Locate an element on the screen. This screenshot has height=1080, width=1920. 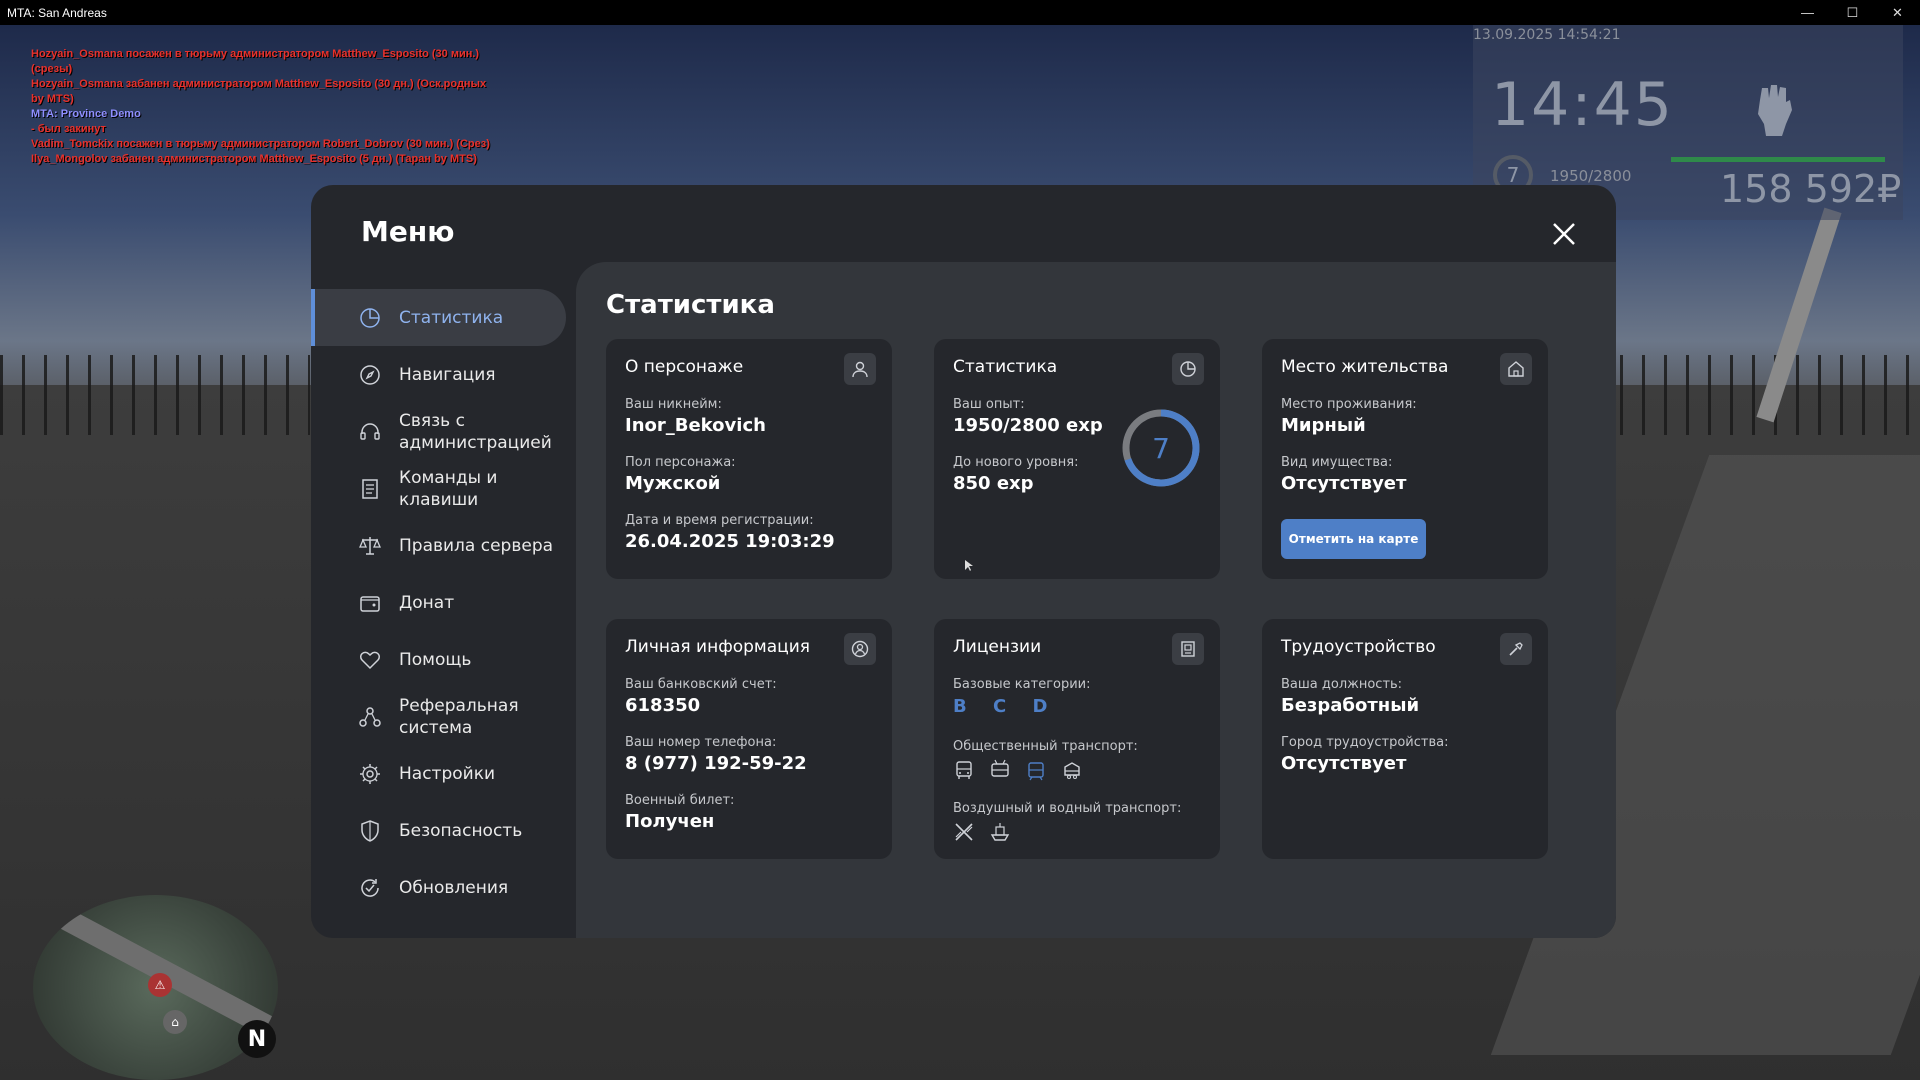
sidebar-item-update: Обновления is located at coordinates (441, 887).